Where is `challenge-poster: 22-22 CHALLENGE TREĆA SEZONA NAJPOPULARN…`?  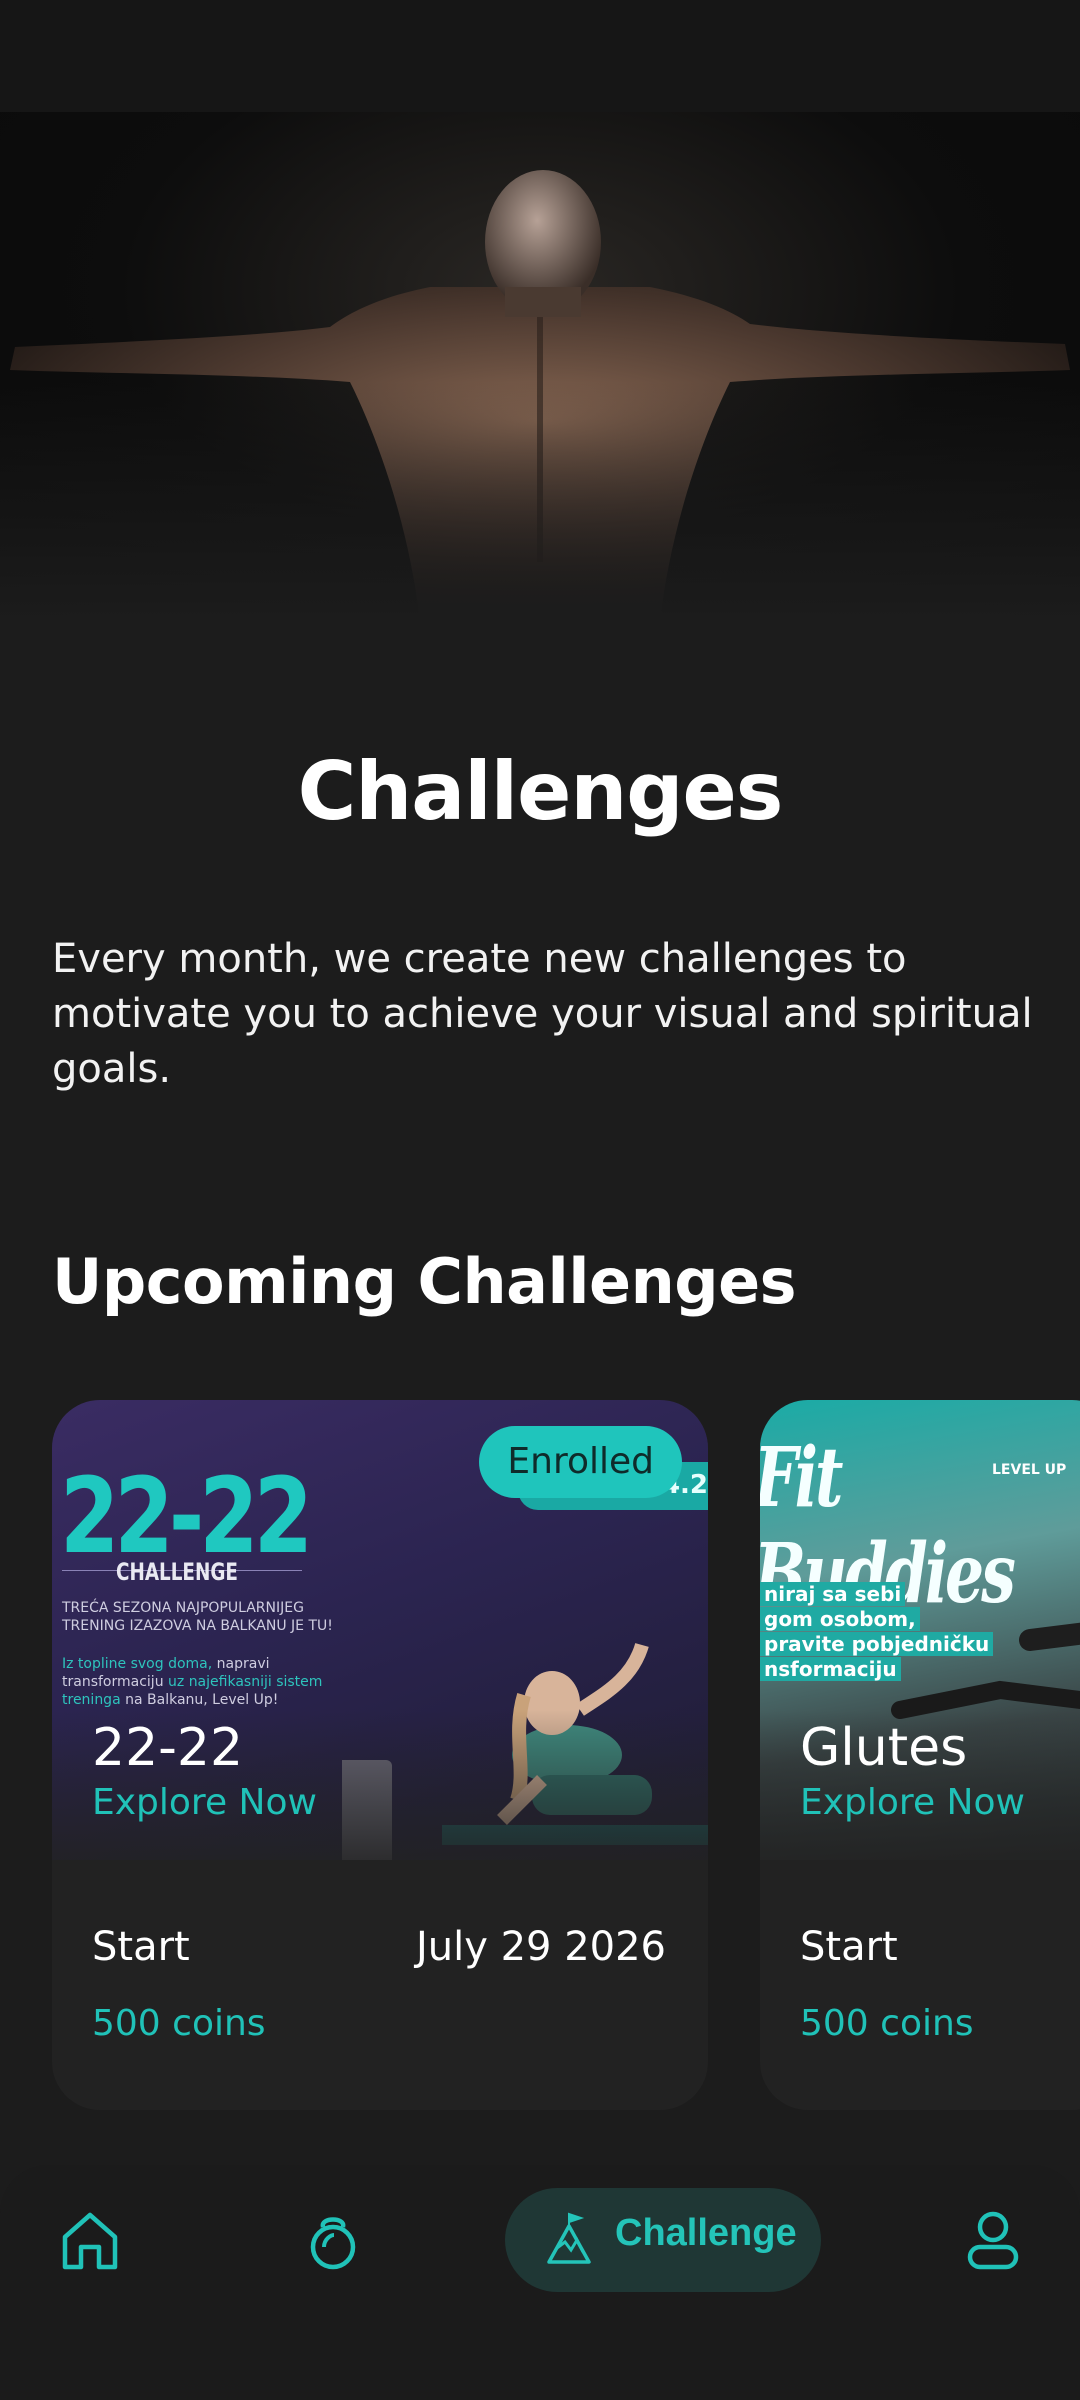
challenge-poster: 22-22 CHALLENGE TREĆA SEZONA NAJPOPULARN… is located at coordinates (380, 1630).